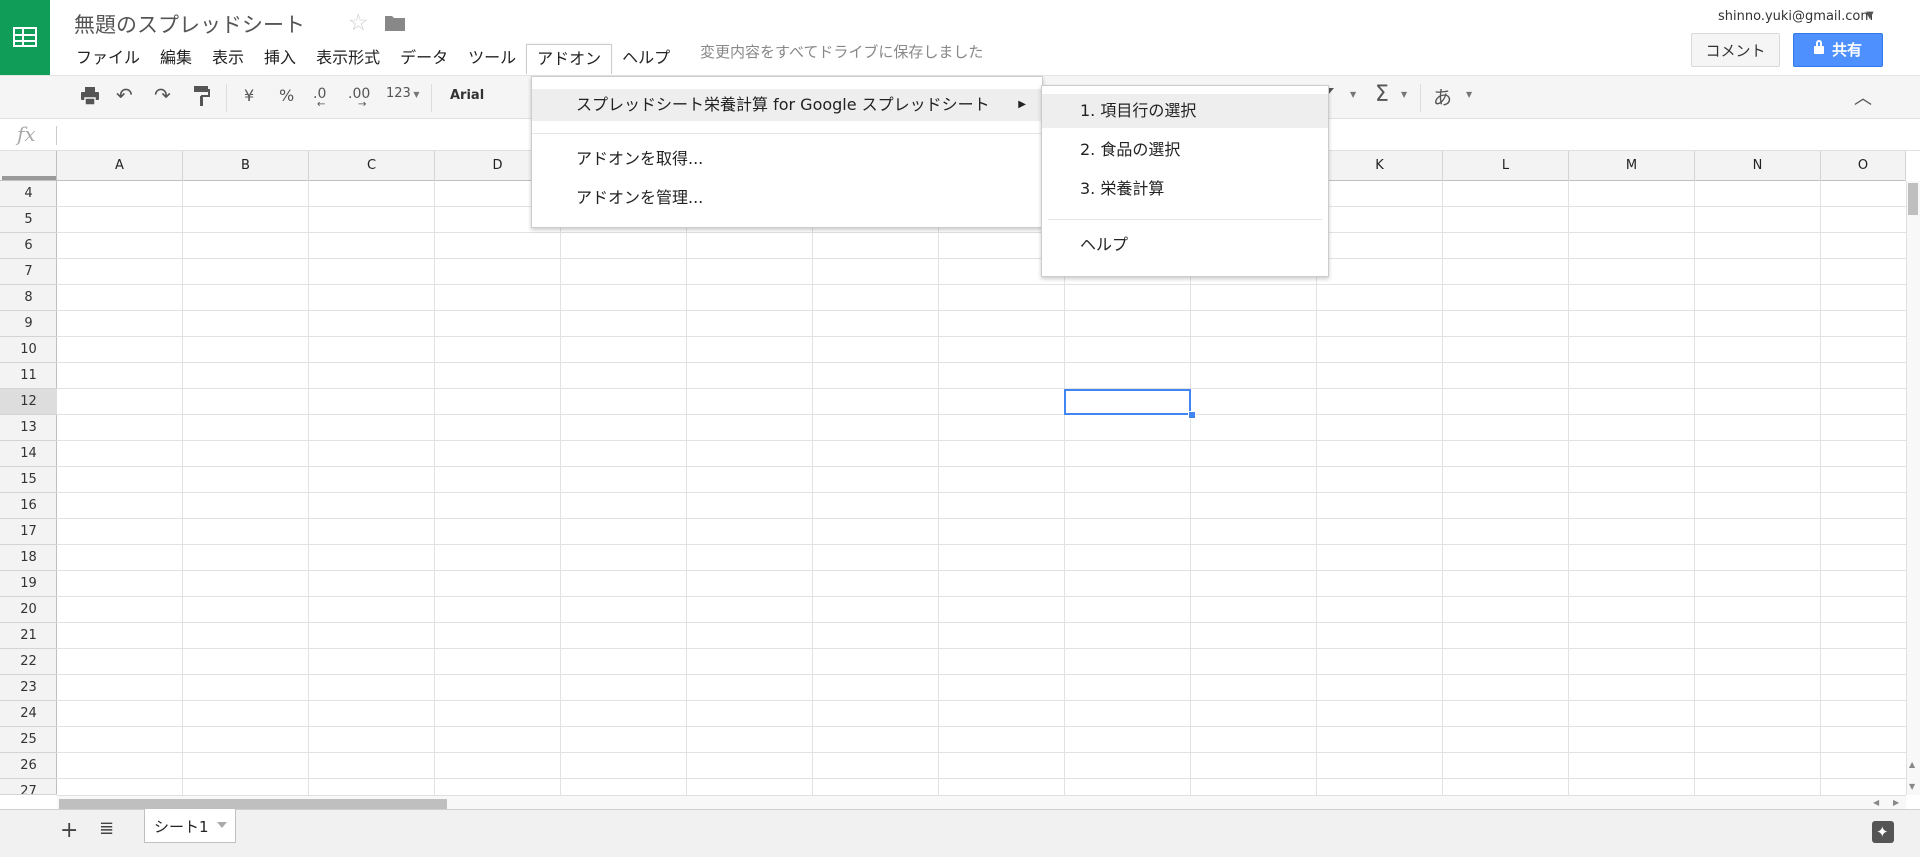 This screenshot has width=1920, height=857. What do you see at coordinates (424, 59) in the screenshot?
I see `menu-data: データ` at bounding box center [424, 59].